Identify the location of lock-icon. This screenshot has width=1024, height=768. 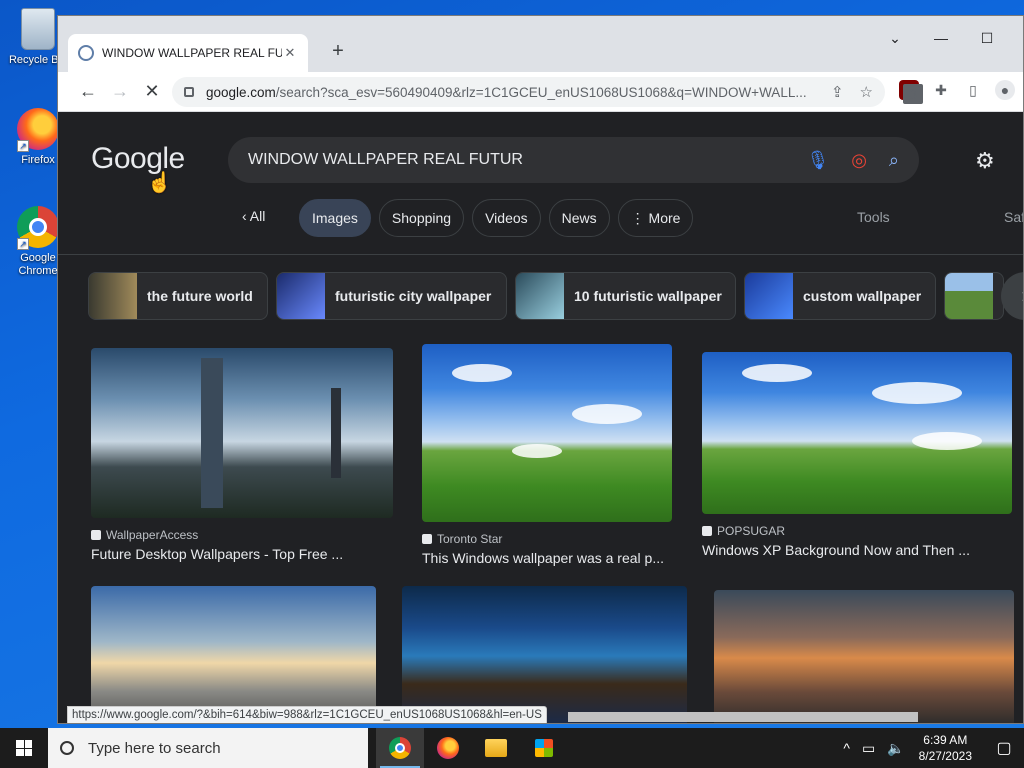
(189, 92).